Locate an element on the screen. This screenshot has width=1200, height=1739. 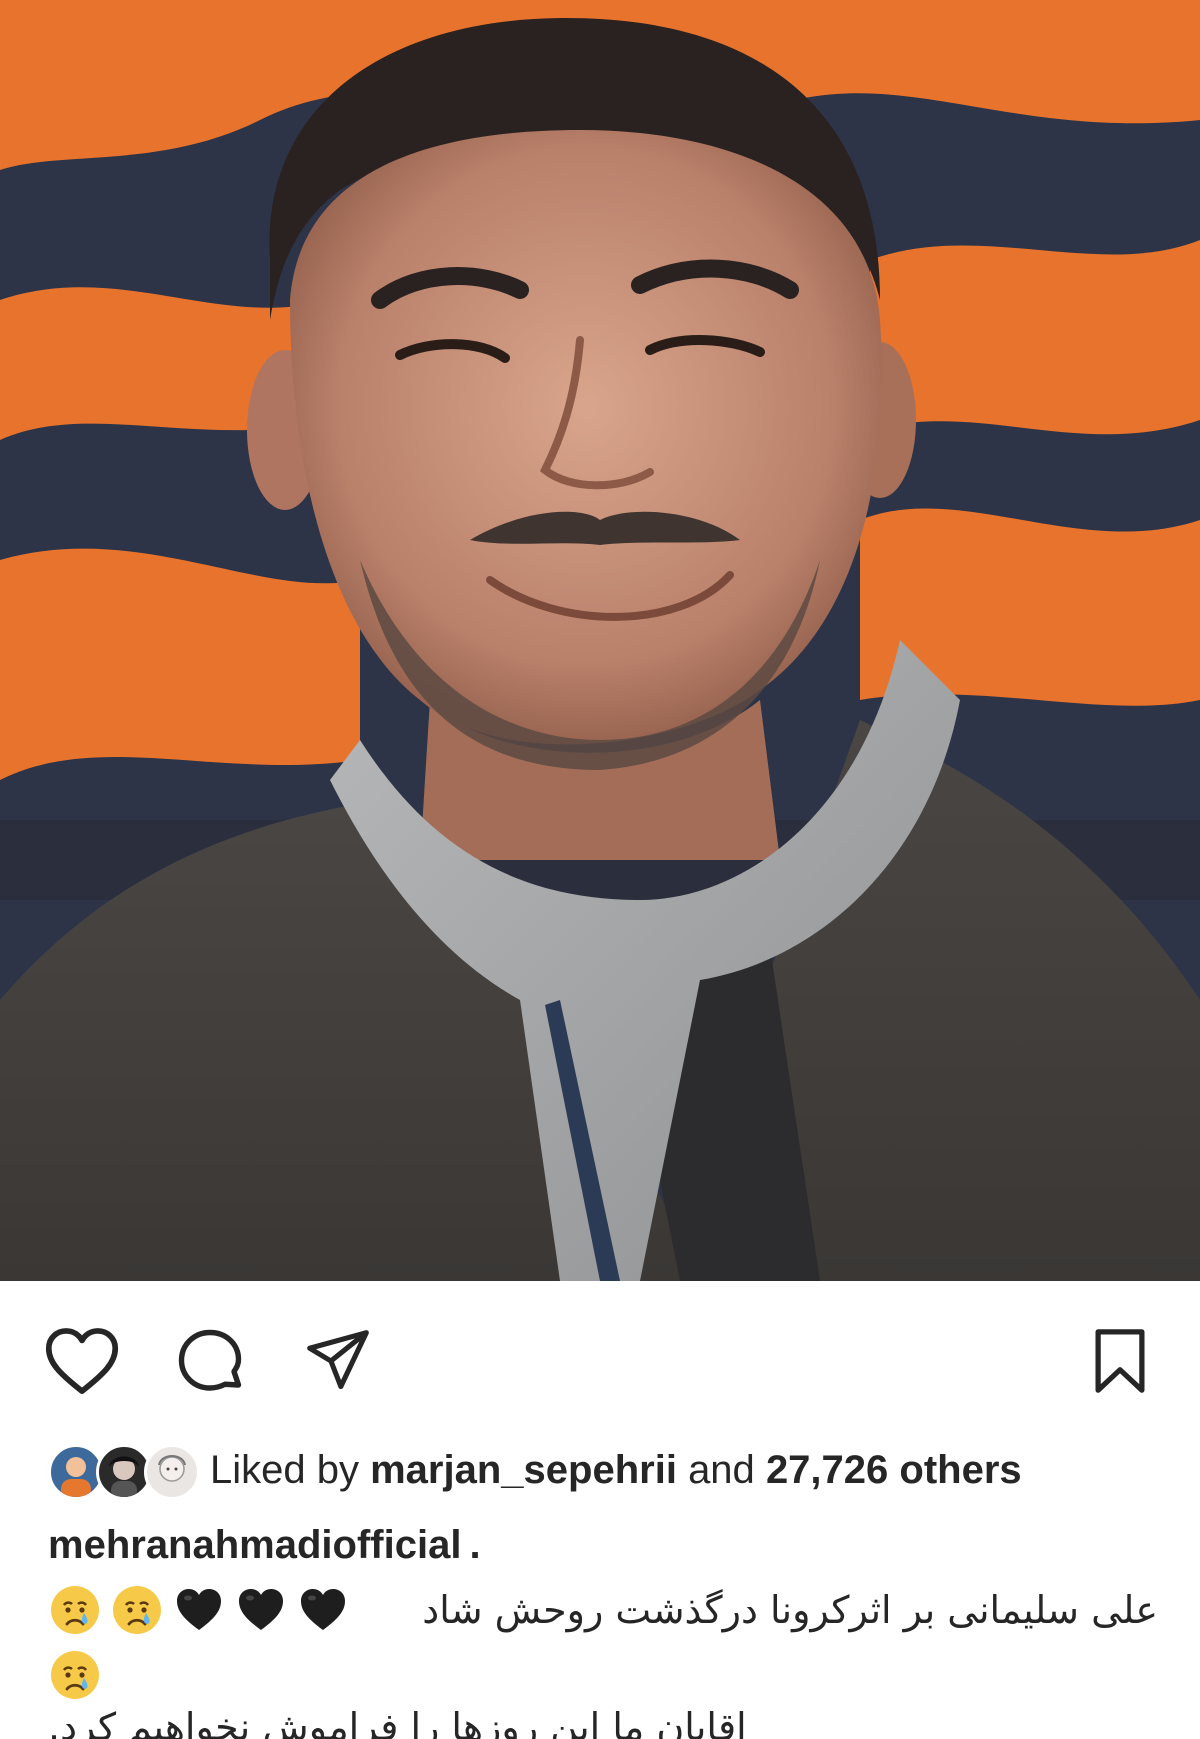
comment-bubble-icon is located at coordinates (210, 1360).